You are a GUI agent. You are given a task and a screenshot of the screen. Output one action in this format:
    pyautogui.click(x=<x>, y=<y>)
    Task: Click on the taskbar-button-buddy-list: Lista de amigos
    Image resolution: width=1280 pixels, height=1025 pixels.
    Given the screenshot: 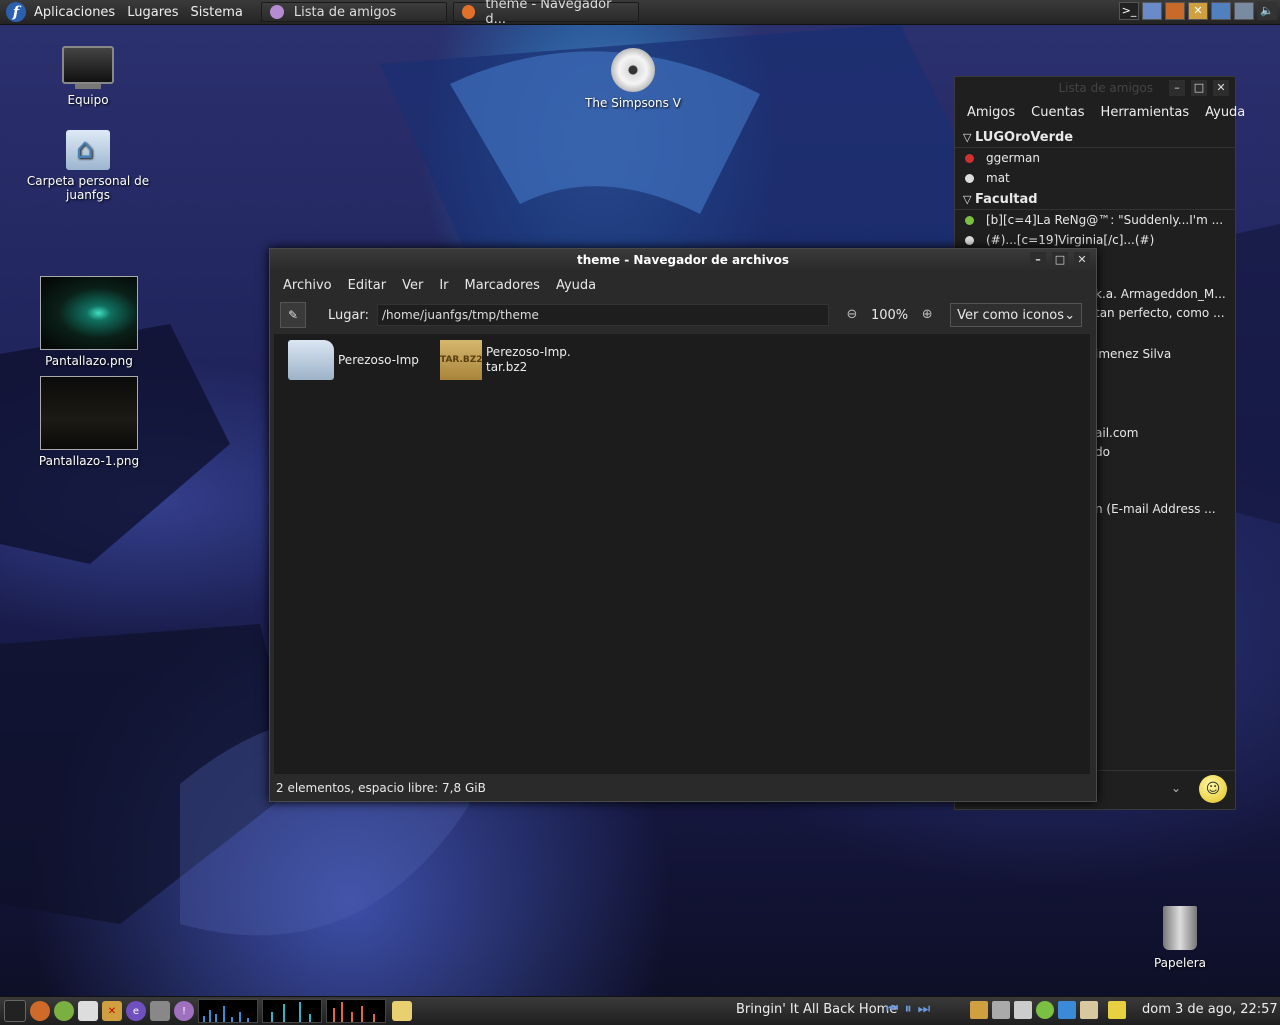 What is the action you would take?
    pyautogui.click(x=353, y=12)
    